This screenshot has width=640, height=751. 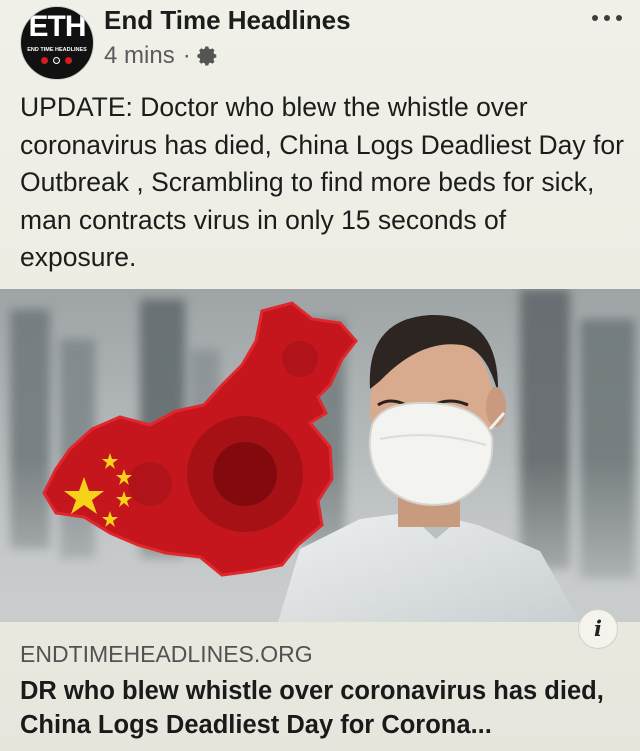 I want to click on link-domain: ENDTIMEHEADLINES.ORG, so click(x=166, y=654).